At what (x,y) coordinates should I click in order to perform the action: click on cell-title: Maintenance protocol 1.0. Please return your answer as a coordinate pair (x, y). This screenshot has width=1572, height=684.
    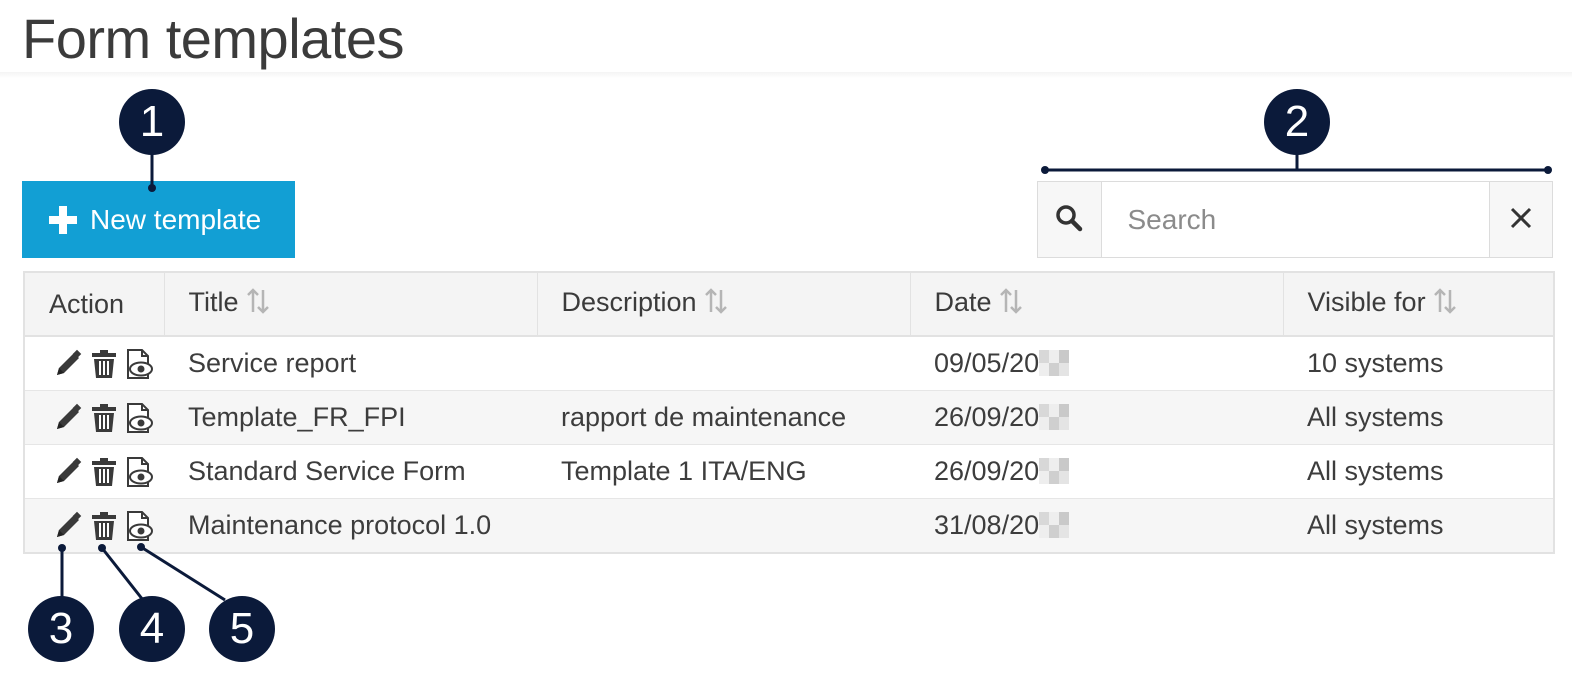
    Looking at the image, I should click on (350, 526).